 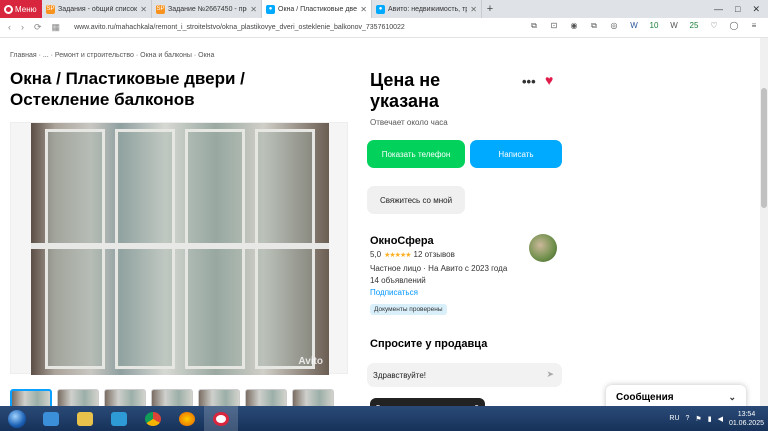 I want to click on tab-task-detail: SP Задание №2667450 - про ✕, so click(x=207, y=9).